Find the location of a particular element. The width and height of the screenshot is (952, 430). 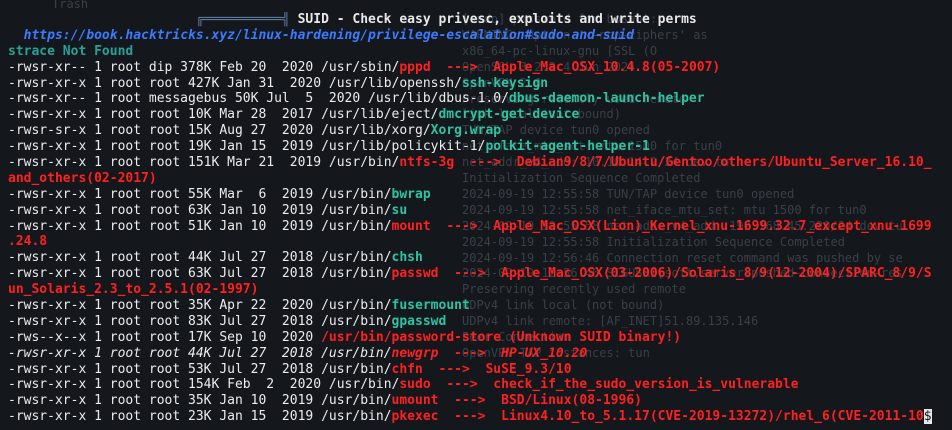

binary-name: dmcrypt-get-device is located at coordinates (509, 115).